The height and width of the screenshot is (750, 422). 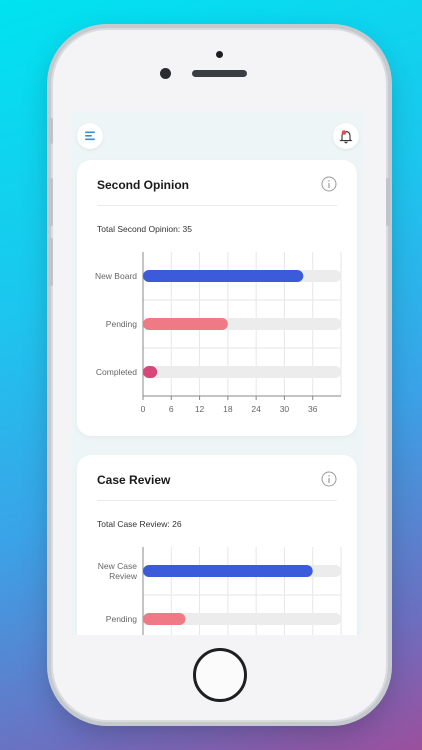 What do you see at coordinates (220, 675) in the screenshot?
I see `home-button` at bounding box center [220, 675].